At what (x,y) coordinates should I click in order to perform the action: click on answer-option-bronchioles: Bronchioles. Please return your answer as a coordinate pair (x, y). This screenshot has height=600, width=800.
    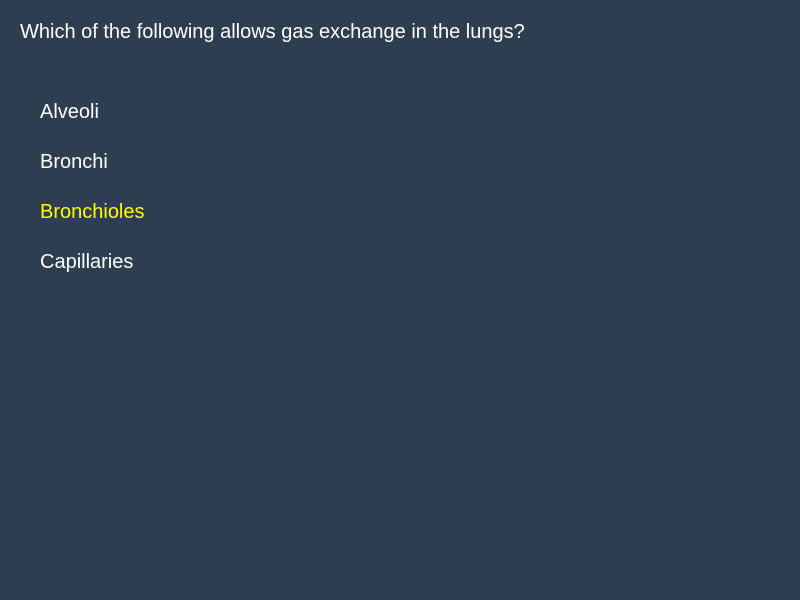
    Looking at the image, I should click on (92, 212).